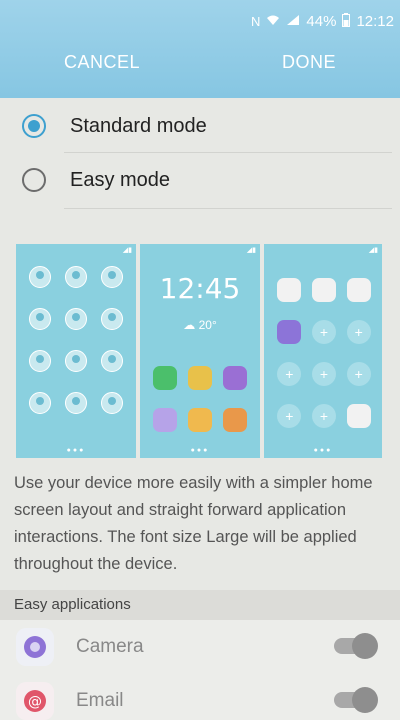  Describe the element at coordinates (199, 420) in the screenshot. I see `gallery-icon` at that location.